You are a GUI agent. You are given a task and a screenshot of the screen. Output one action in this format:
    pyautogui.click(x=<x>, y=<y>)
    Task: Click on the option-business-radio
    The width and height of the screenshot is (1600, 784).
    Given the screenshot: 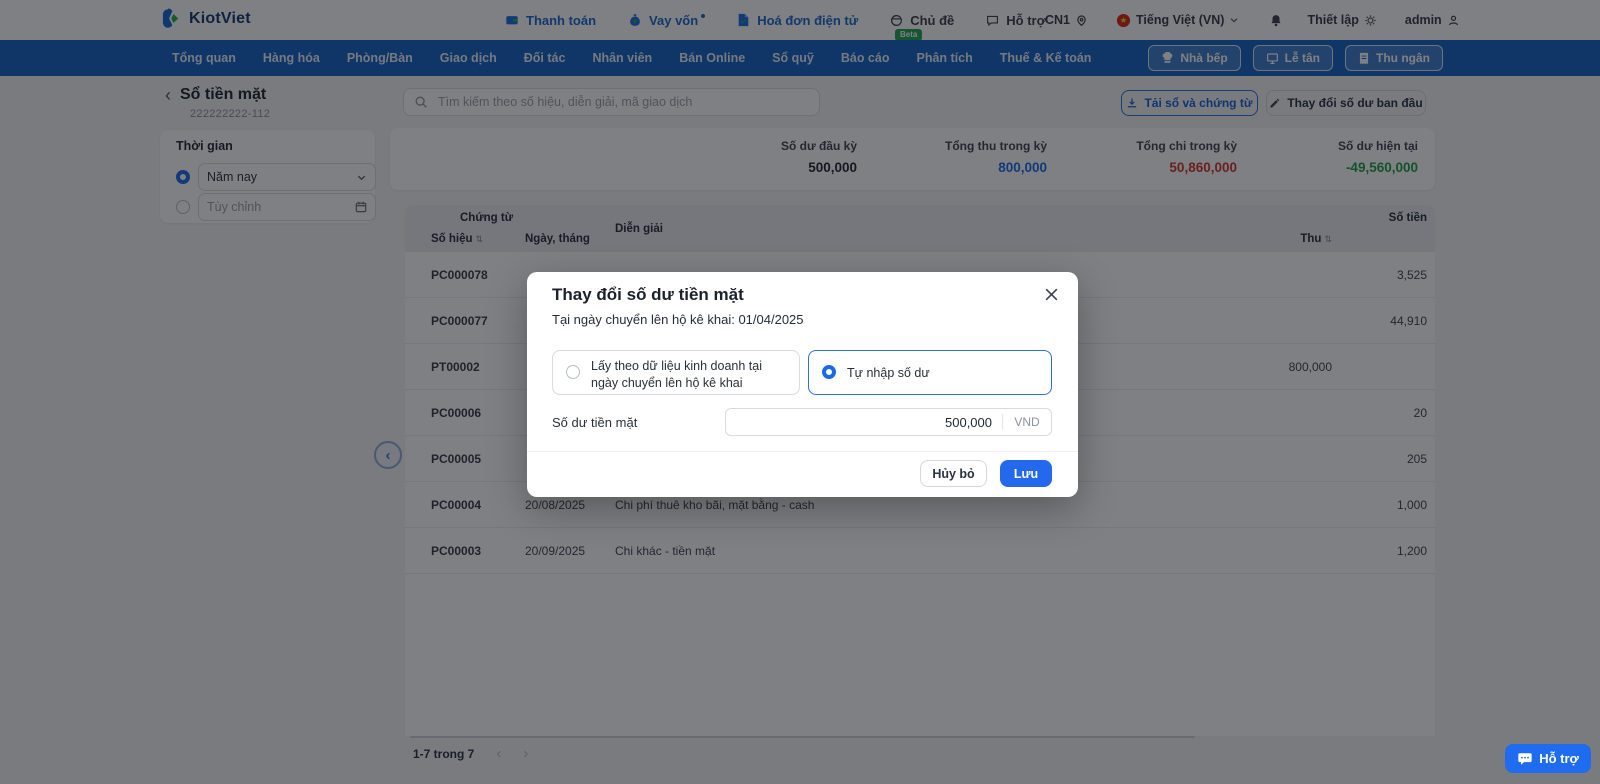 What is the action you would take?
    pyautogui.click(x=573, y=372)
    